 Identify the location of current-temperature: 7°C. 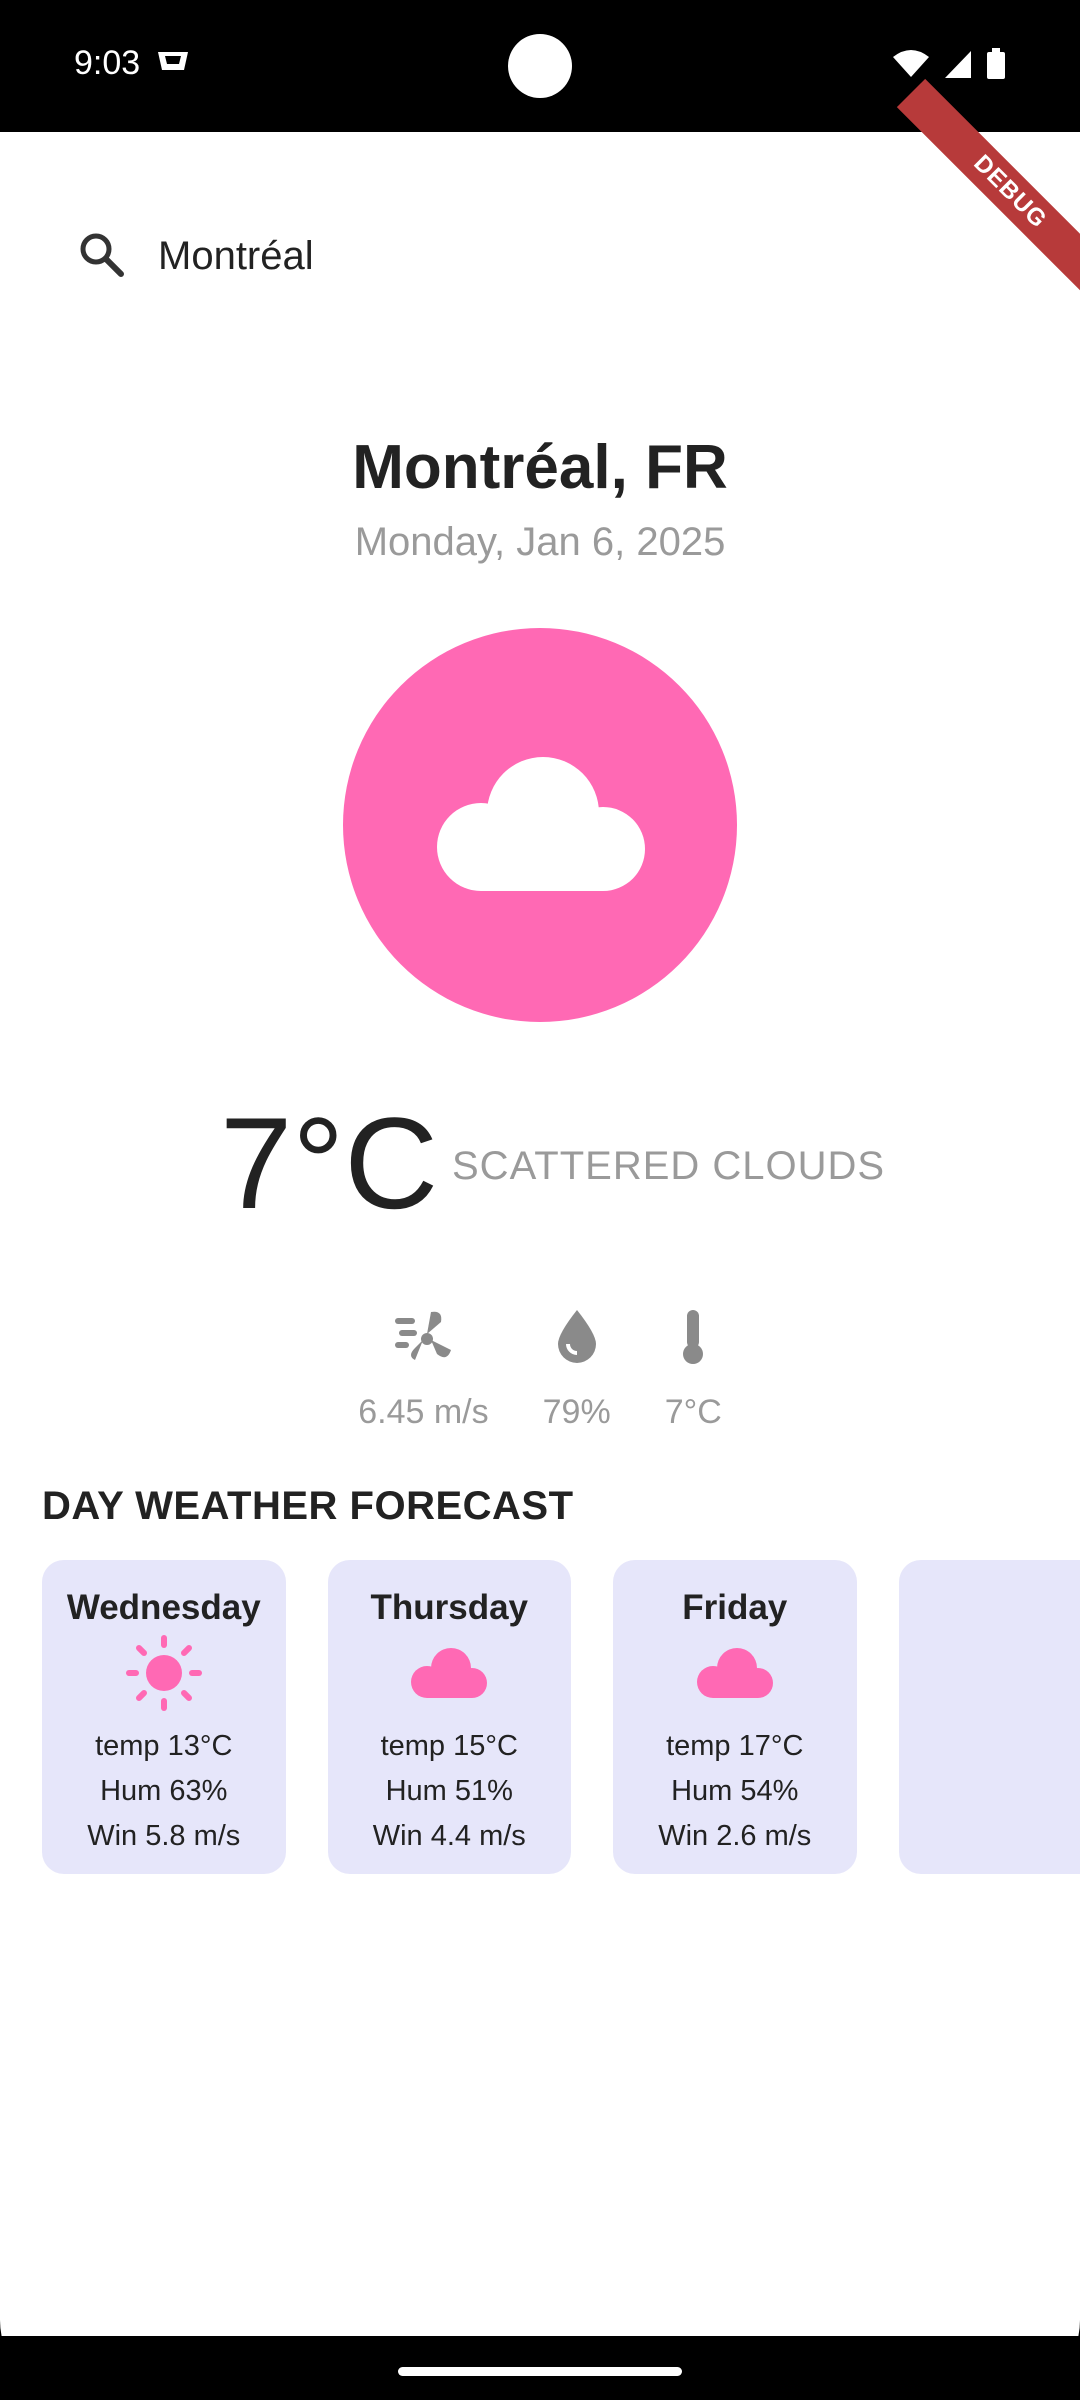
(329, 1163).